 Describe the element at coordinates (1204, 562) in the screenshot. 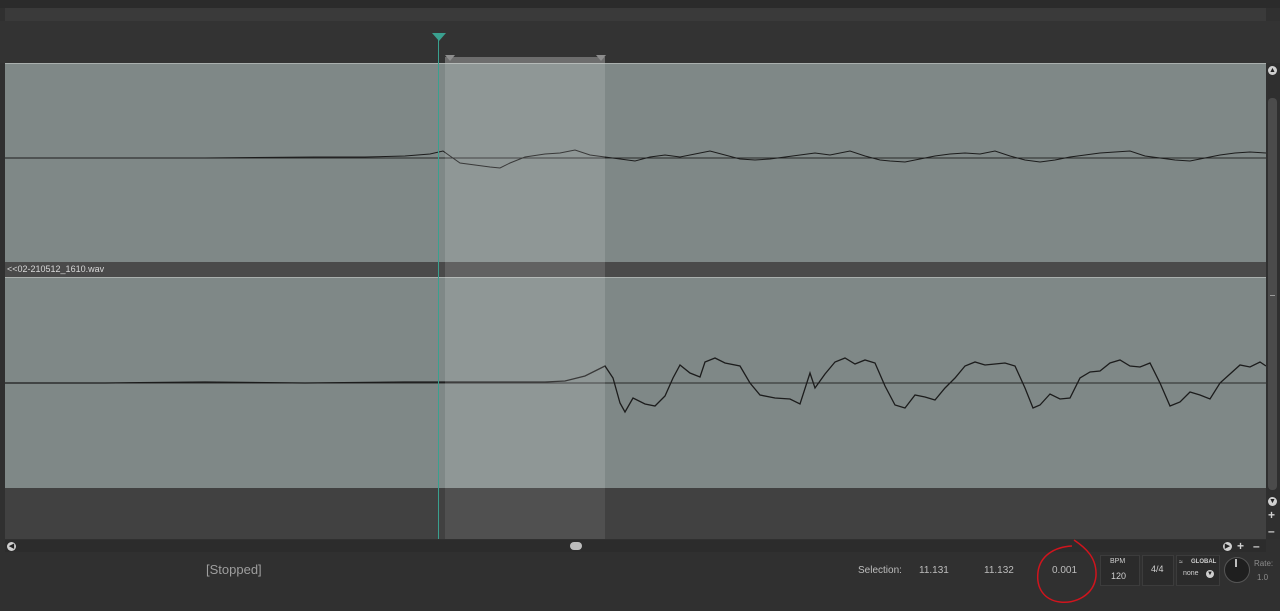

I see `playrate-mode-label: GLOBAL` at that location.